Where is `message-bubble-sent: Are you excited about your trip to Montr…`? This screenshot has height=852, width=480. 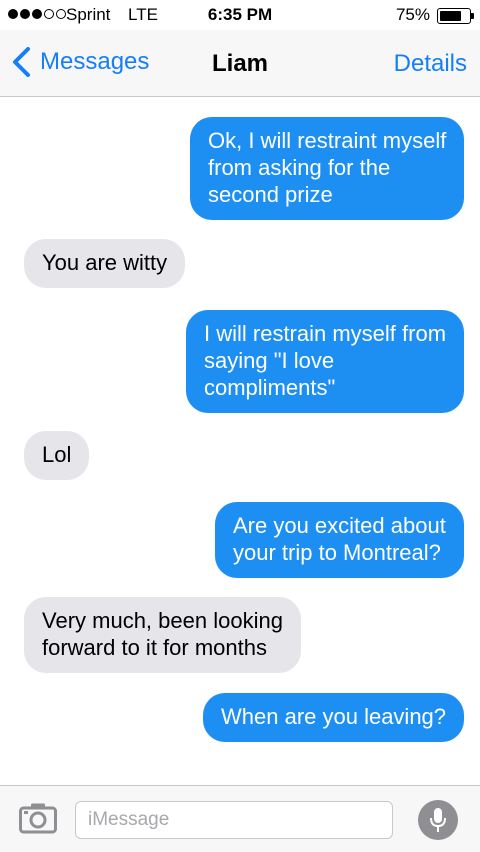
message-bubble-sent: Are you excited about your trip to Montr… is located at coordinates (347, 541).